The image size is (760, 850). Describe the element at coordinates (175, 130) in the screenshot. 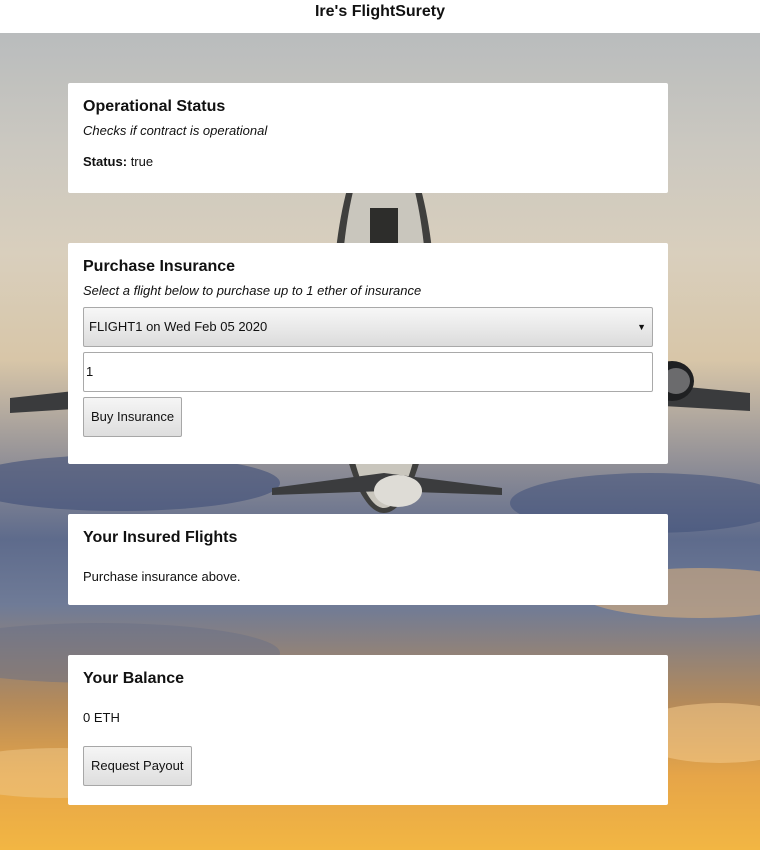

I see `operational-status-subtitle: Checks if contract is operational` at that location.